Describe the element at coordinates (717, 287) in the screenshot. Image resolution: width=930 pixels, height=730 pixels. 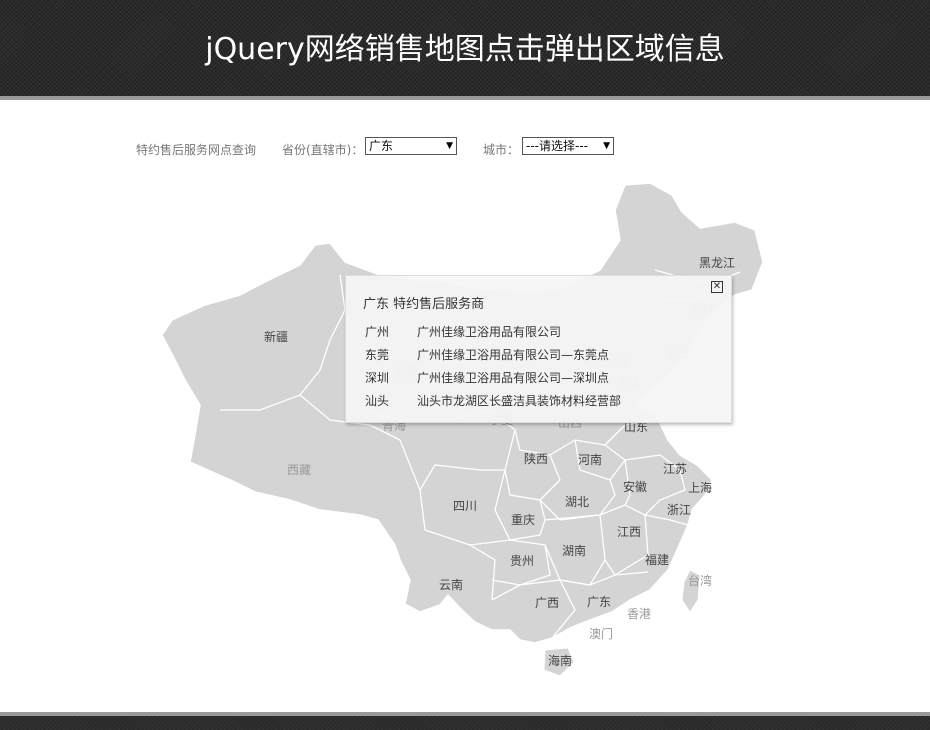
I see `close-icon: ✕` at that location.